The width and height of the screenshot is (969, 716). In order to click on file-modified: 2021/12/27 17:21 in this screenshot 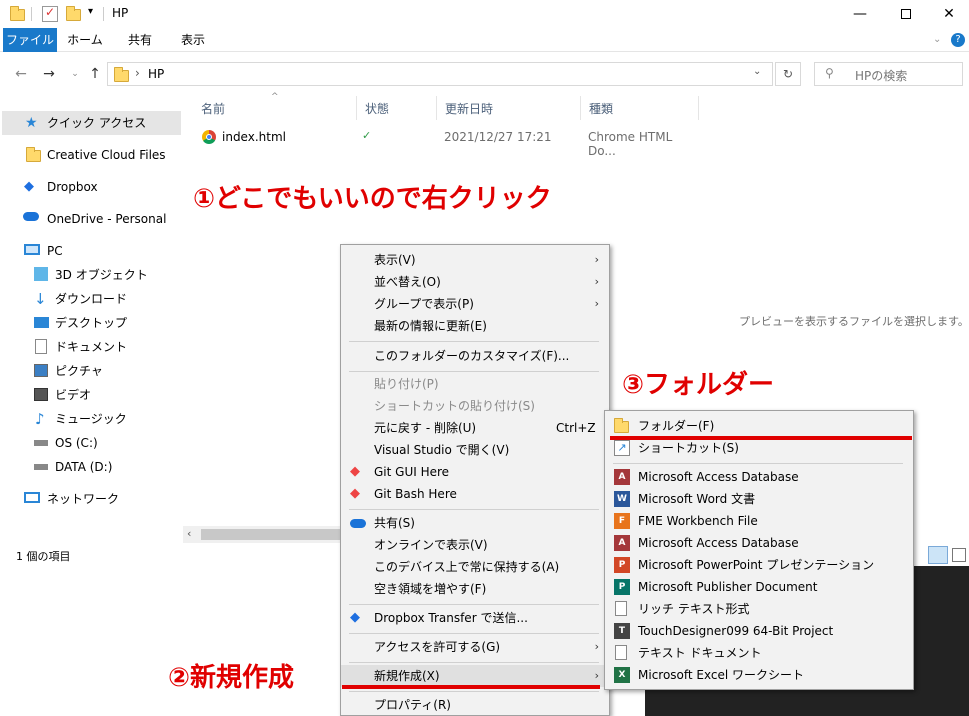, I will do `click(498, 137)`.